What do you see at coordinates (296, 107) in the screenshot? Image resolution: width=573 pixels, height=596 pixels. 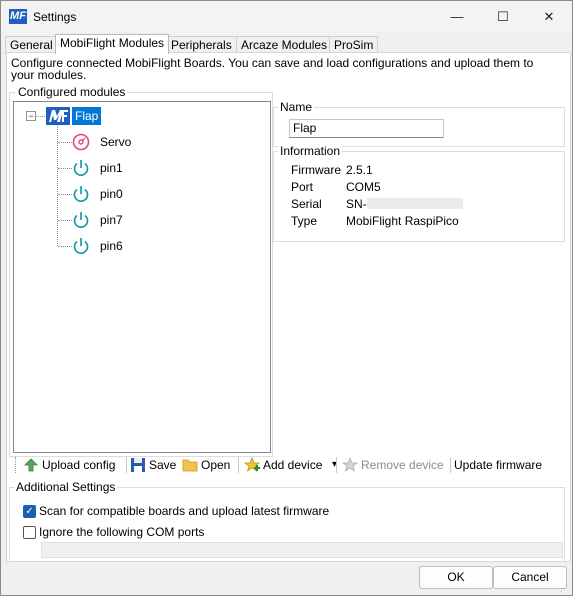 I see `name-legend: Name` at bounding box center [296, 107].